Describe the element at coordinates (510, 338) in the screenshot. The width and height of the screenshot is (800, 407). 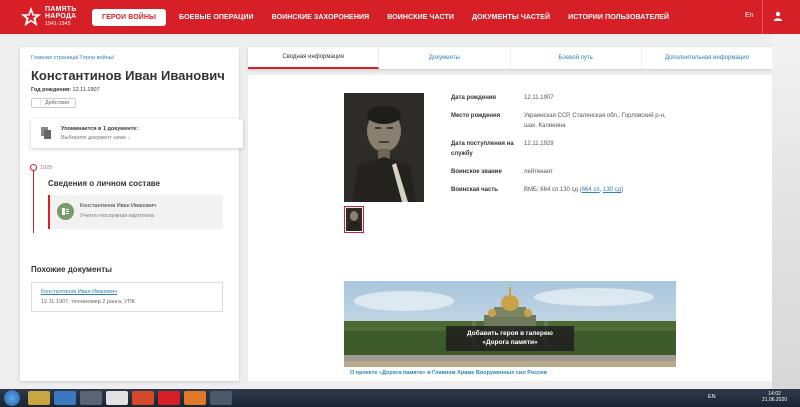
I see `add-hero-gallery-button: Добавить героя в галерею «Дорога памяти»` at that location.